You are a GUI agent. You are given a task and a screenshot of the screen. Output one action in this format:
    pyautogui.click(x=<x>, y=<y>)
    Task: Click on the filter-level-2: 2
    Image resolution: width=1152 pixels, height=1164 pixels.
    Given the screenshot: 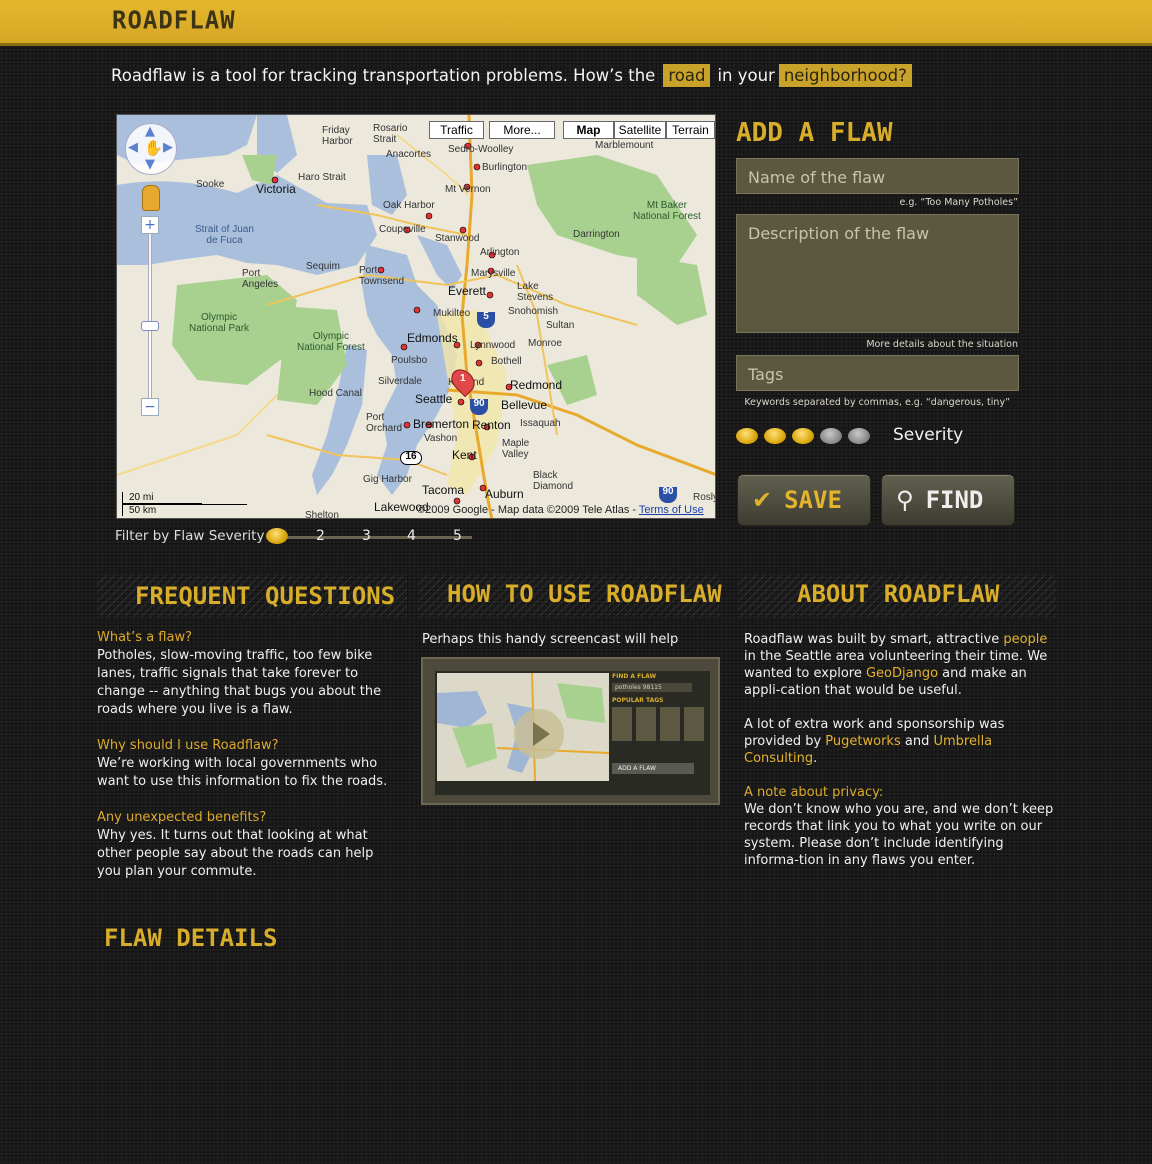 What is the action you would take?
    pyautogui.click(x=320, y=536)
    